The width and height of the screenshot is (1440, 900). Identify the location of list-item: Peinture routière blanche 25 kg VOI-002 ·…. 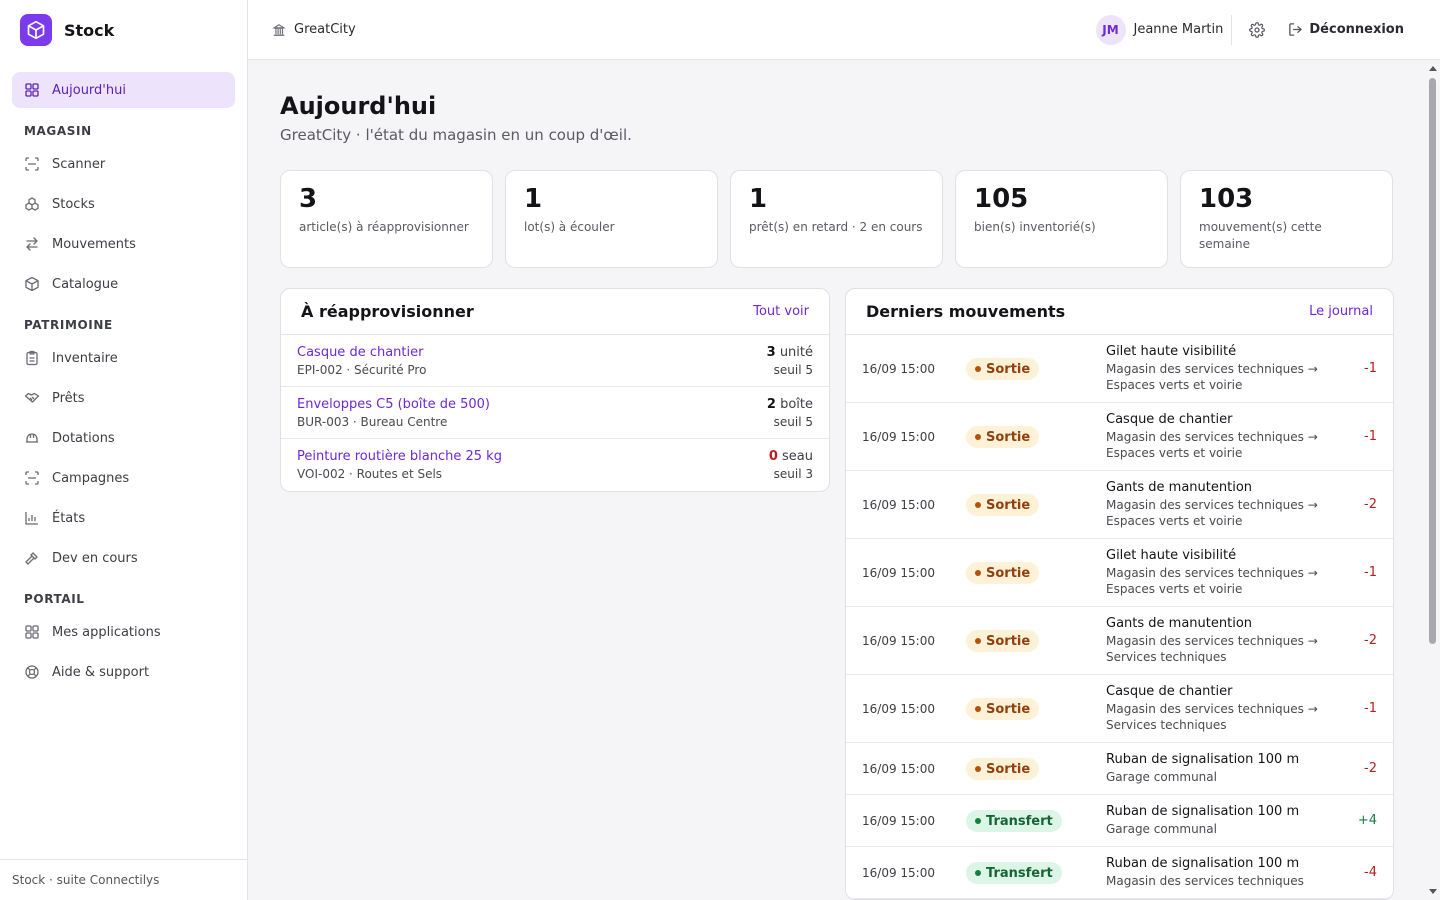
(555, 465).